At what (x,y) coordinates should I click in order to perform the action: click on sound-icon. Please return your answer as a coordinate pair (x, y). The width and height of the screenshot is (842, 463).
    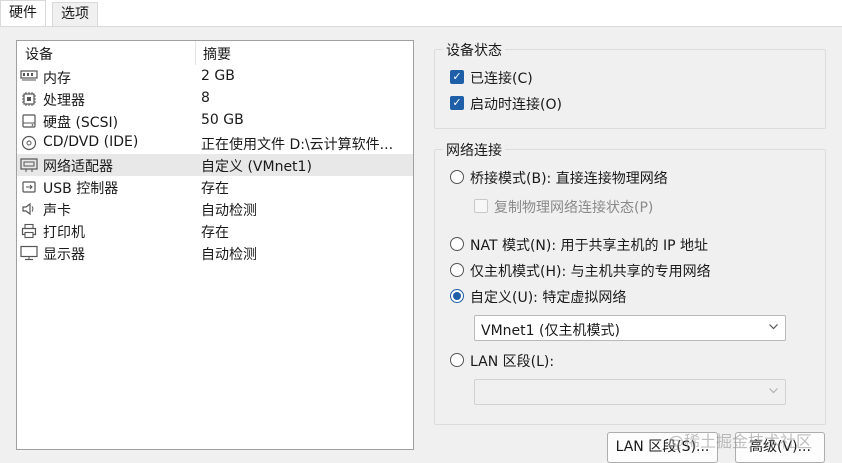
    Looking at the image, I should click on (29, 209).